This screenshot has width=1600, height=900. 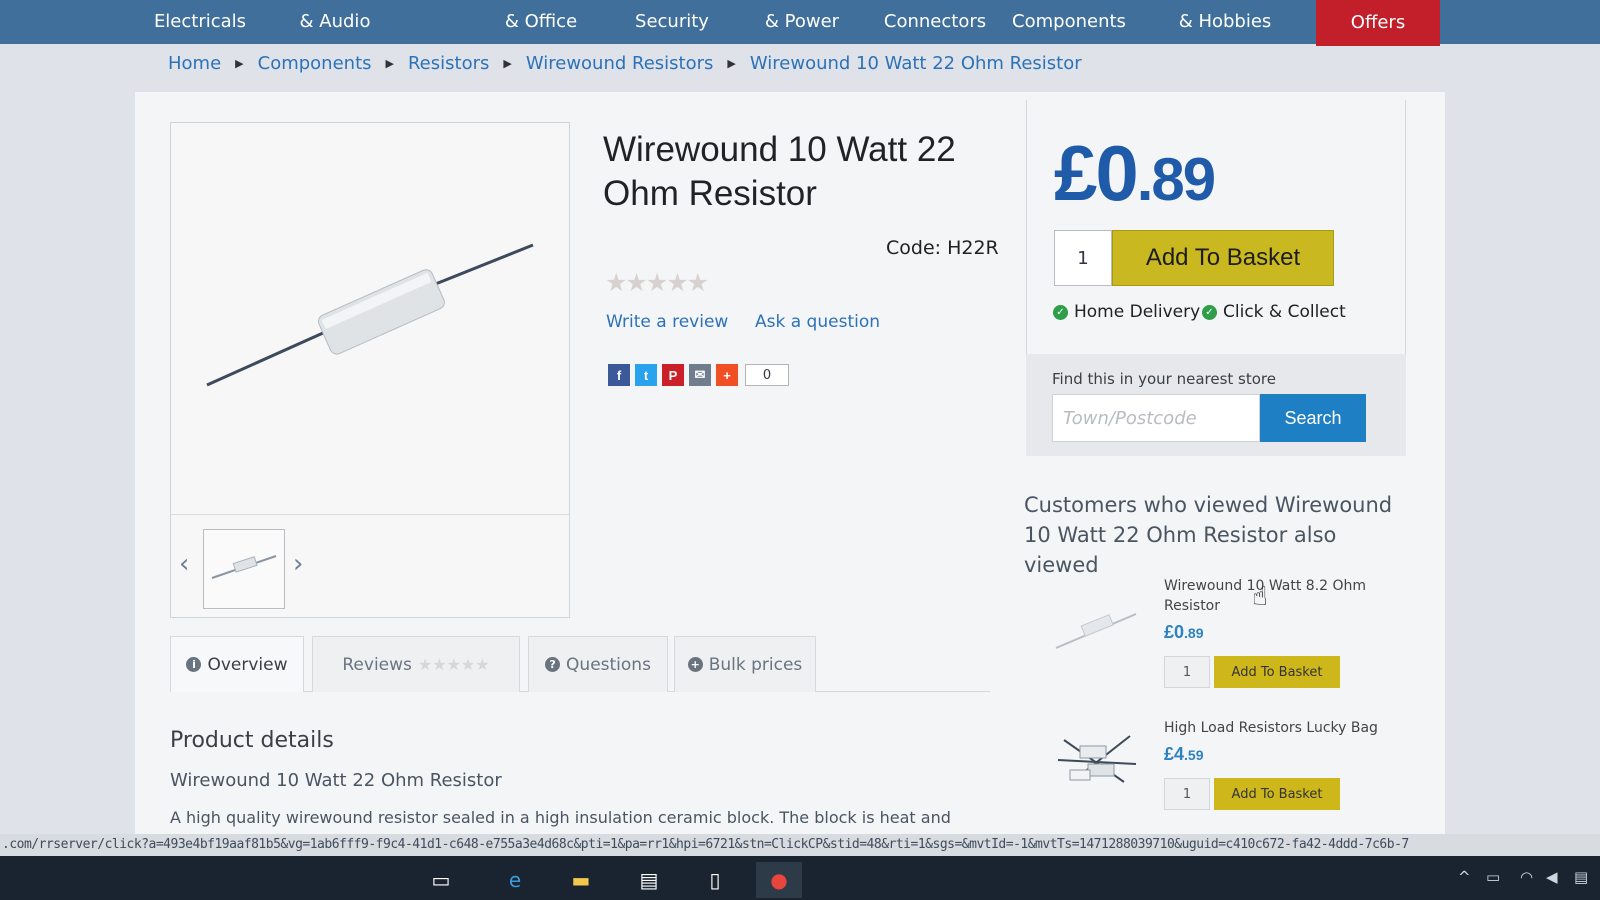 What do you see at coordinates (727, 375) in the screenshot?
I see `add-share-icon: +` at bounding box center [727, 375].